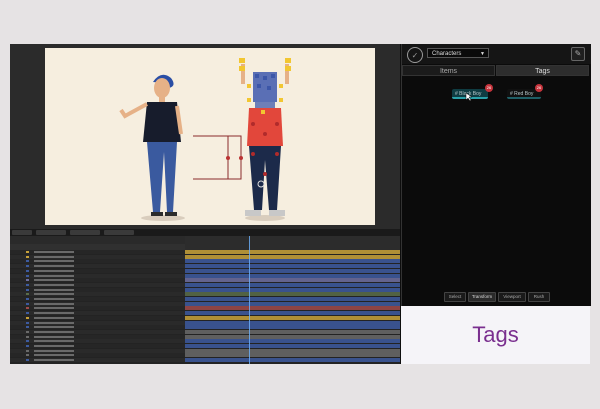 This screenshot has width=600, height=409. I want to click on tab-items: Items, so click(448, 70).